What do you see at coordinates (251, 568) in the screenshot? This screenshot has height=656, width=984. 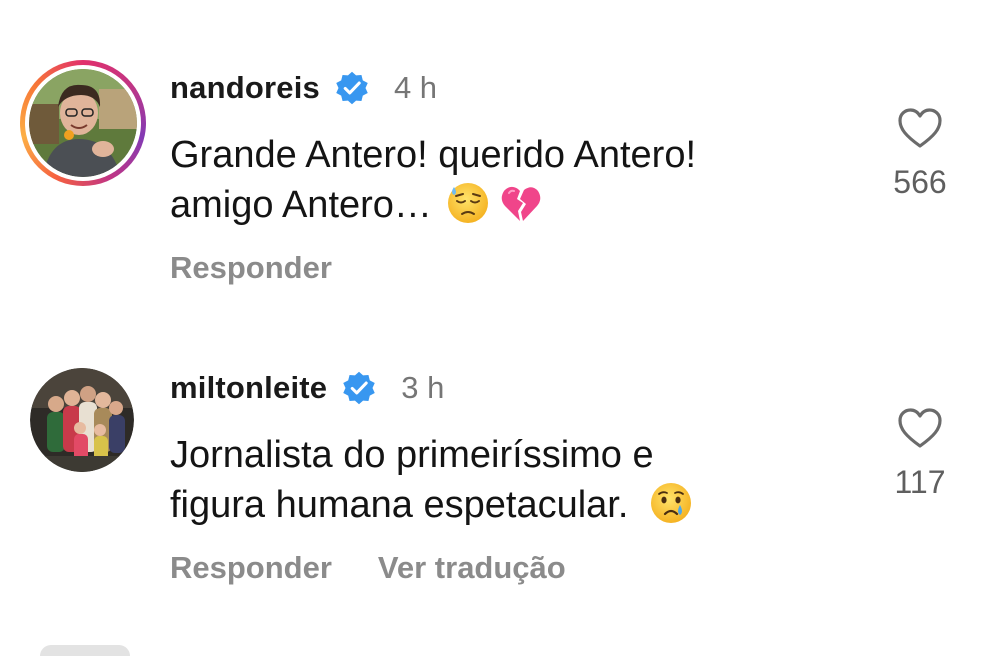 I see `reply-button: Responder` at bounding box center [251, 568].